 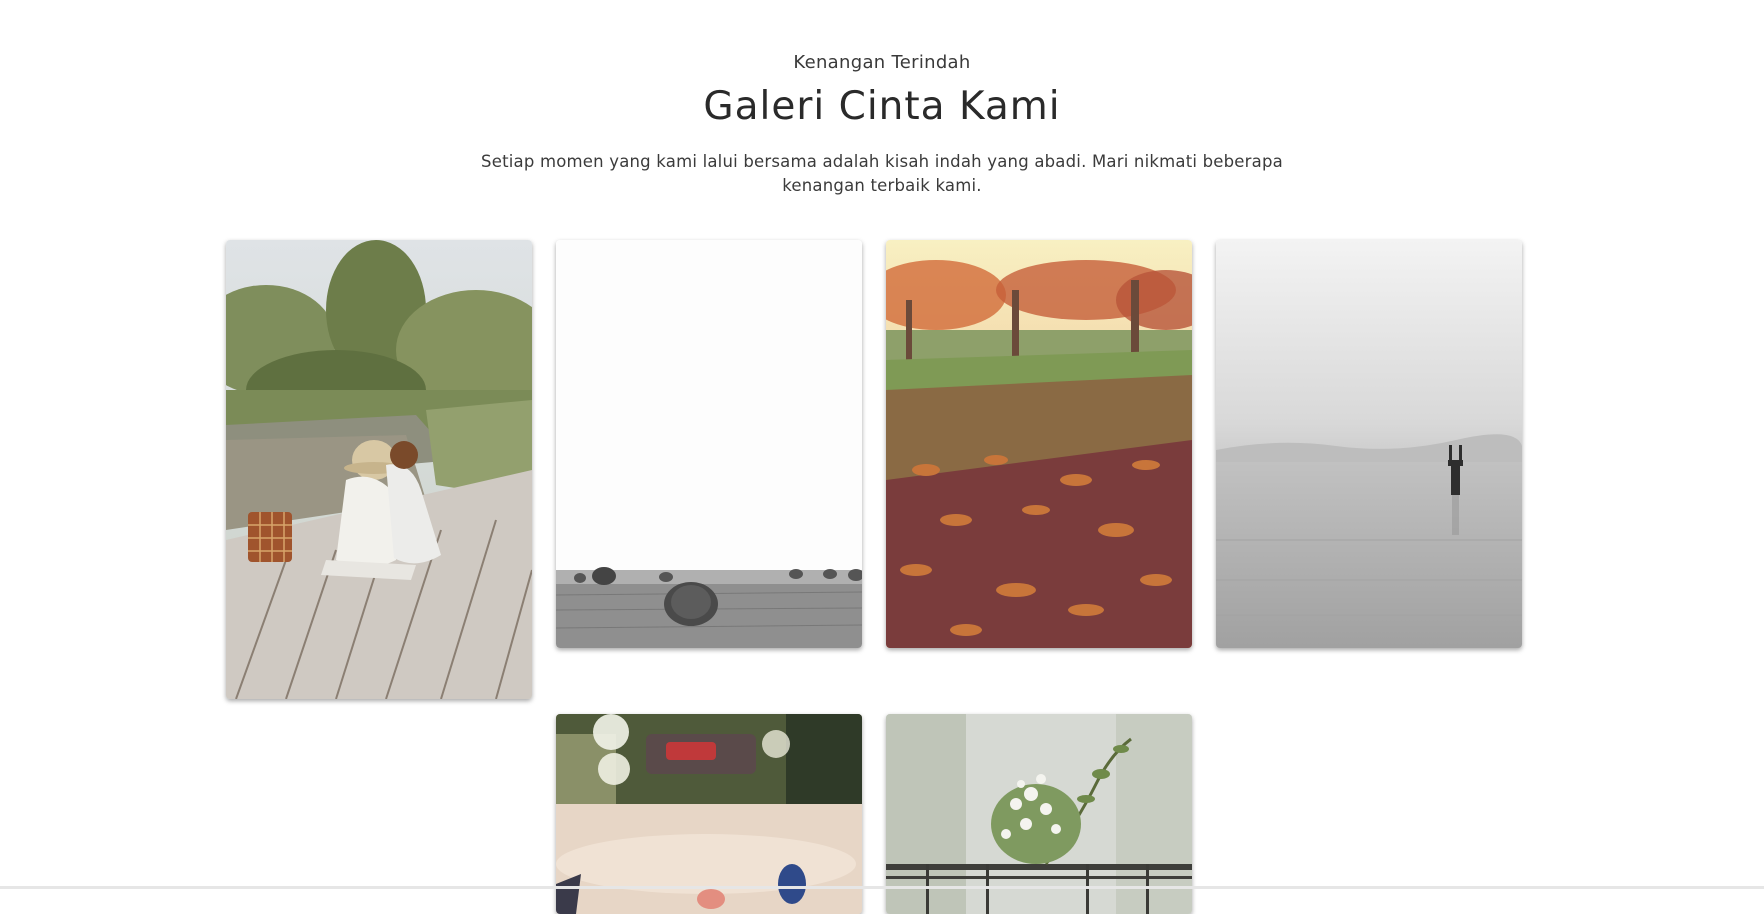 What do you see at coordinates (709, 814) in the screenshot?
I see `photo-bokeh-lights` at bounding box center [709, 814].